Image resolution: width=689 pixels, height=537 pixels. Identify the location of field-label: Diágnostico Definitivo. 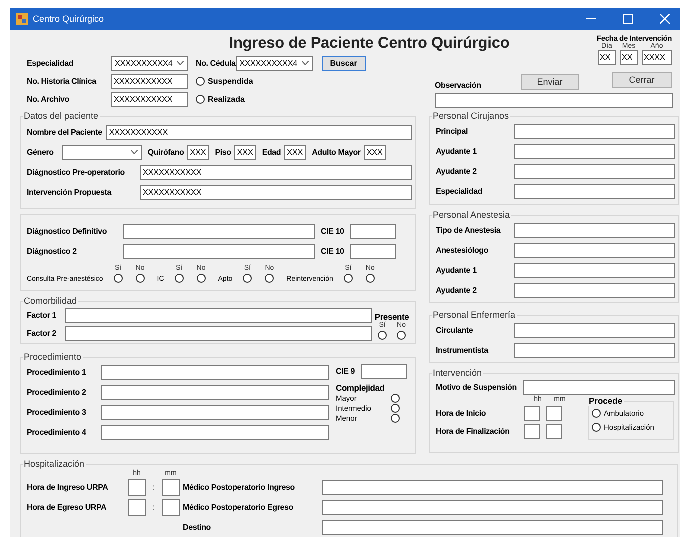
(67, 231).